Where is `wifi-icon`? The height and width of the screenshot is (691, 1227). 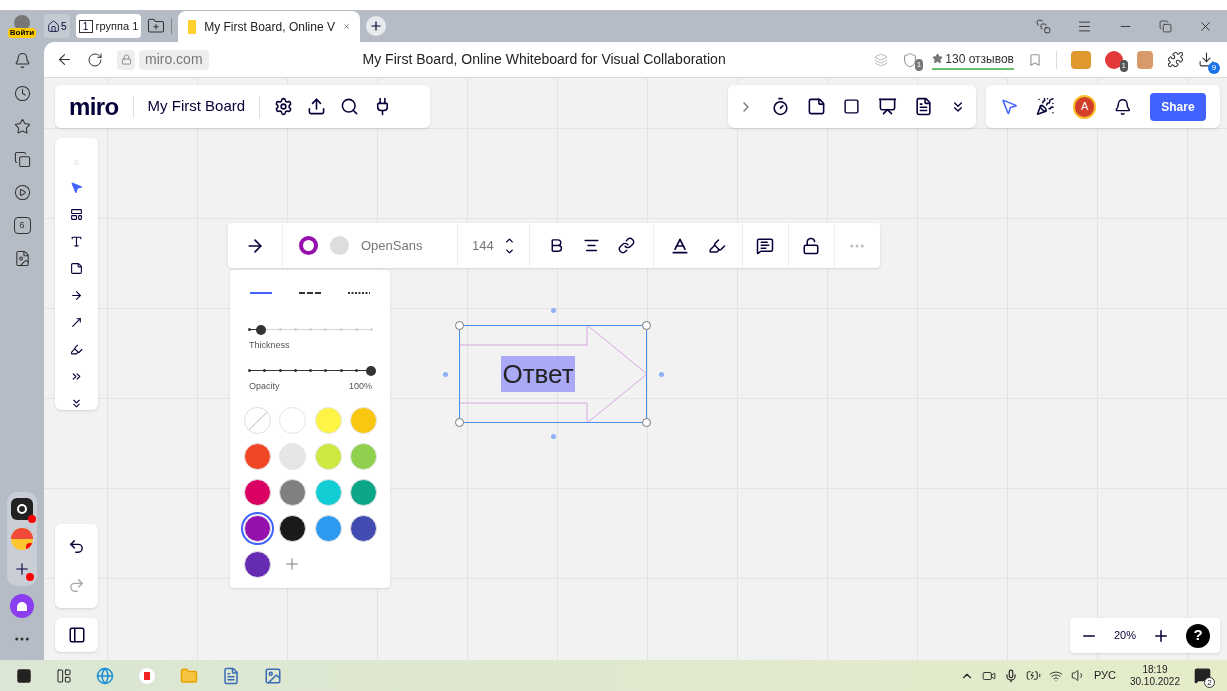
wifi-icon is located at coordinates (1055, 675).